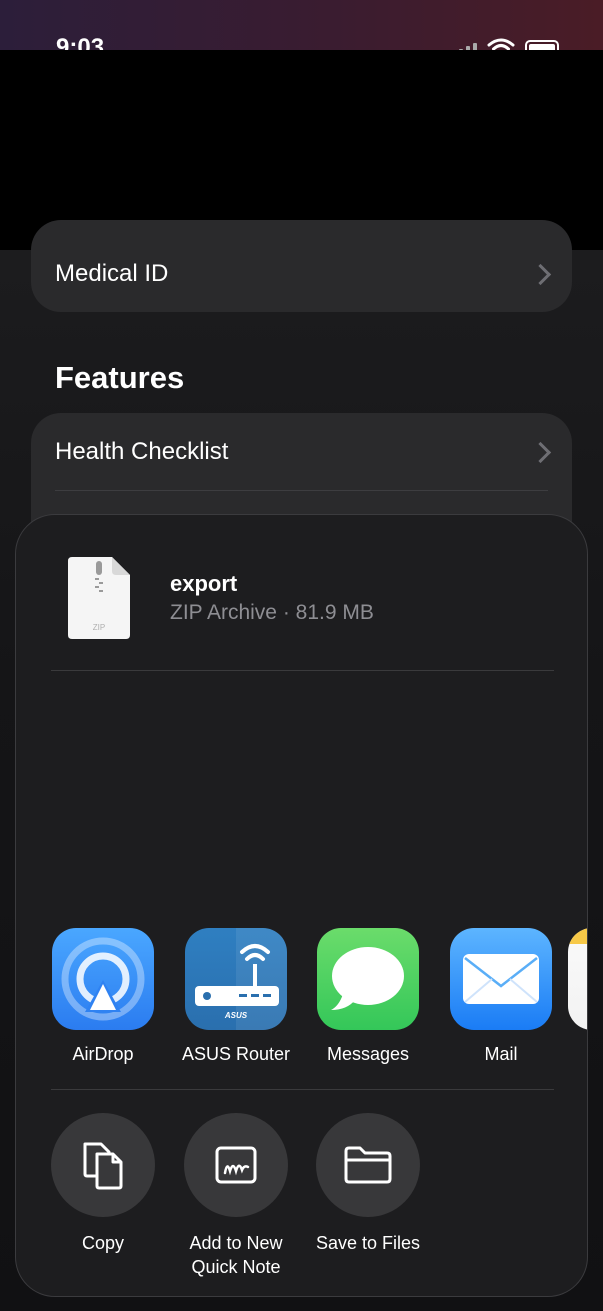  I want to click on action-label: Save to Files, so click(368, 1243).